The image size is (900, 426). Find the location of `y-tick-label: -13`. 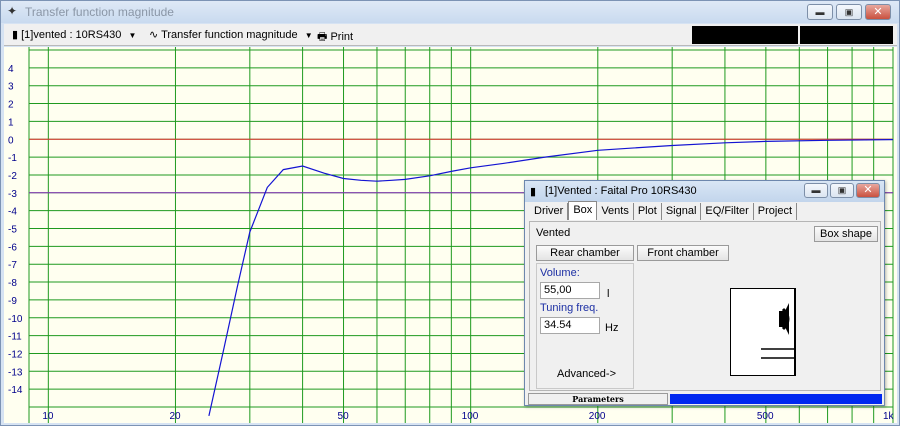

y-tick-label: -13 is located at coordinates (15, 372).